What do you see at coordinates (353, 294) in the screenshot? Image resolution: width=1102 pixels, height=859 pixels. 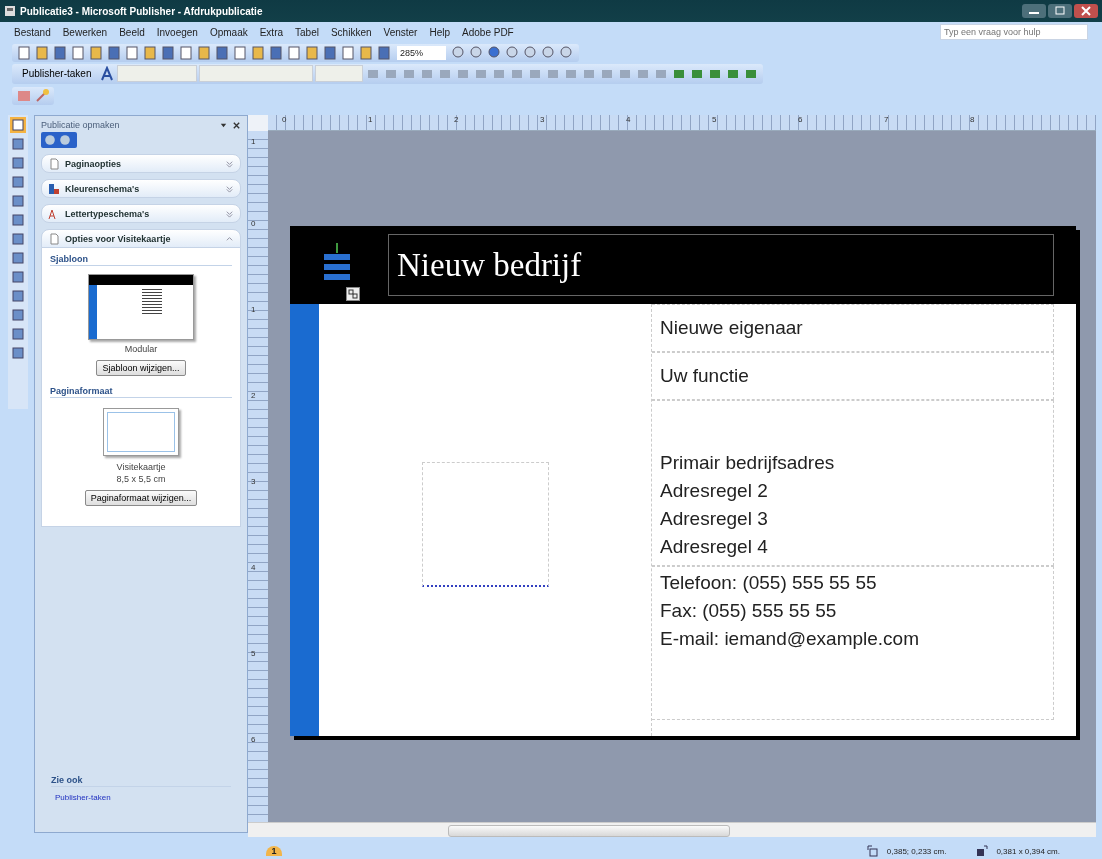 I see `group-handle-icon` at bounding box center [353, 294].